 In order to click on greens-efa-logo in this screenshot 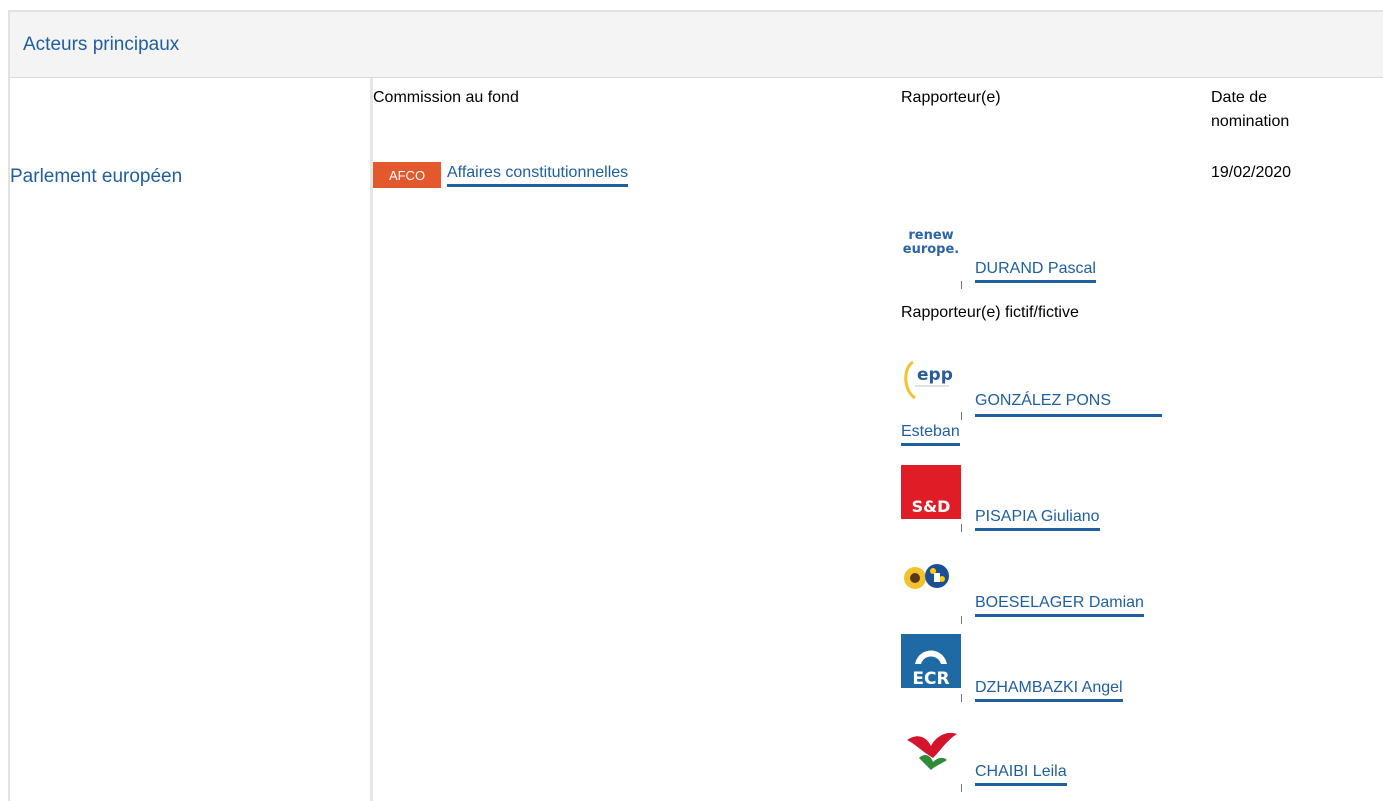, I will do `click(931, 589)`.